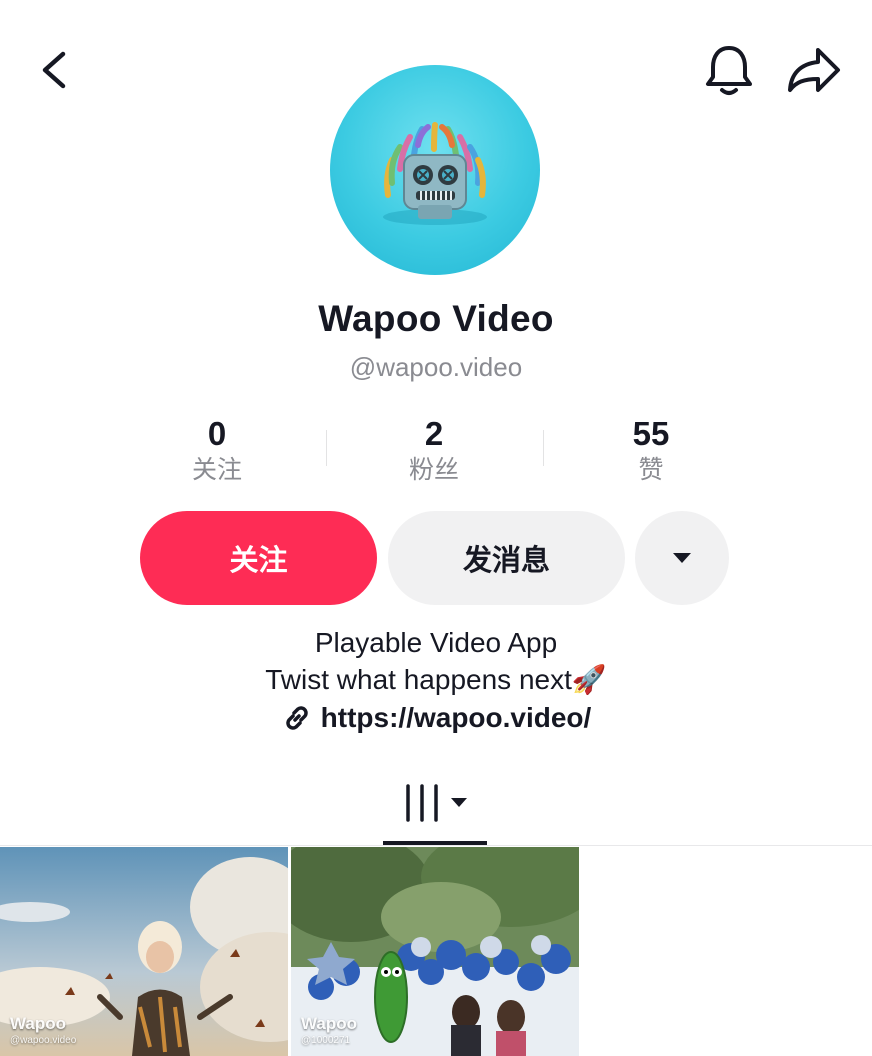 The image size is (872, 1056). What do you see at coordinates (144, 951) in the screenshot?
I see `video-thumbnail: Wapoo @wapoo.video` at bounding box center [144, 951].